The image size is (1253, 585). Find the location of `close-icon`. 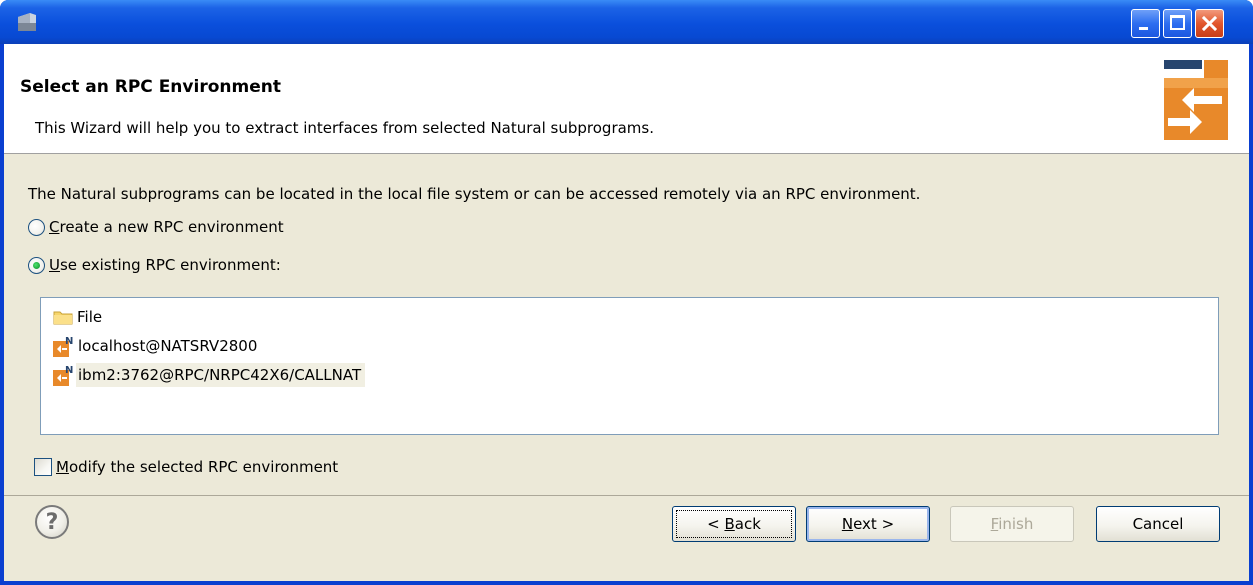

close-icon is located at coordinates (1209, 23).